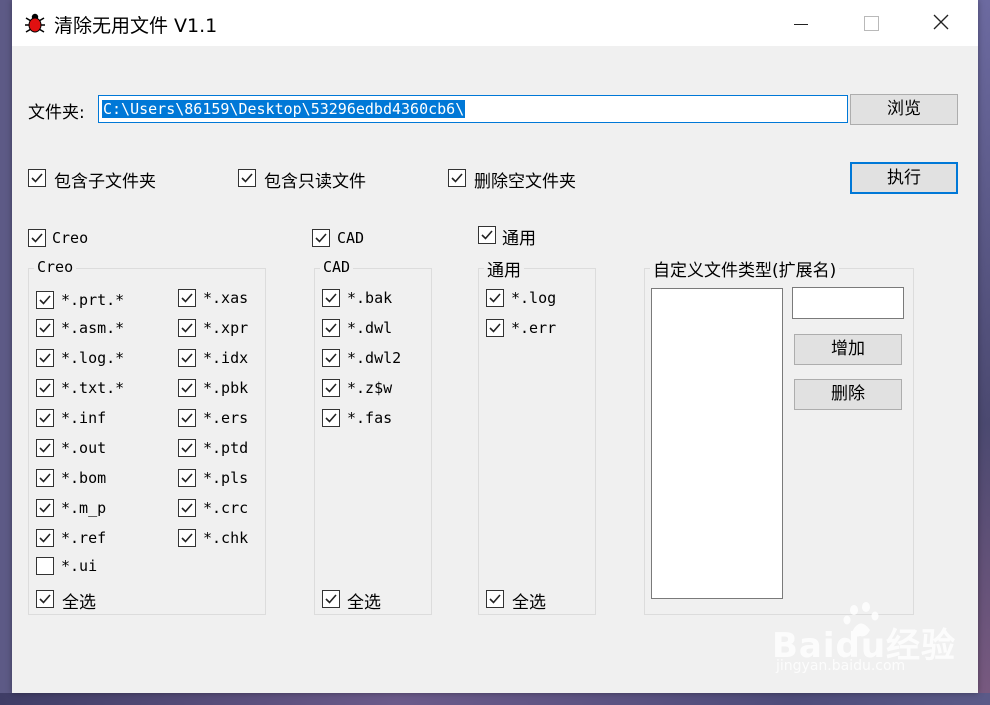  I want to click on folder-path-input: C:\Users\86159\Desktop\53296edbd4360cb6\, so click(473, 109).